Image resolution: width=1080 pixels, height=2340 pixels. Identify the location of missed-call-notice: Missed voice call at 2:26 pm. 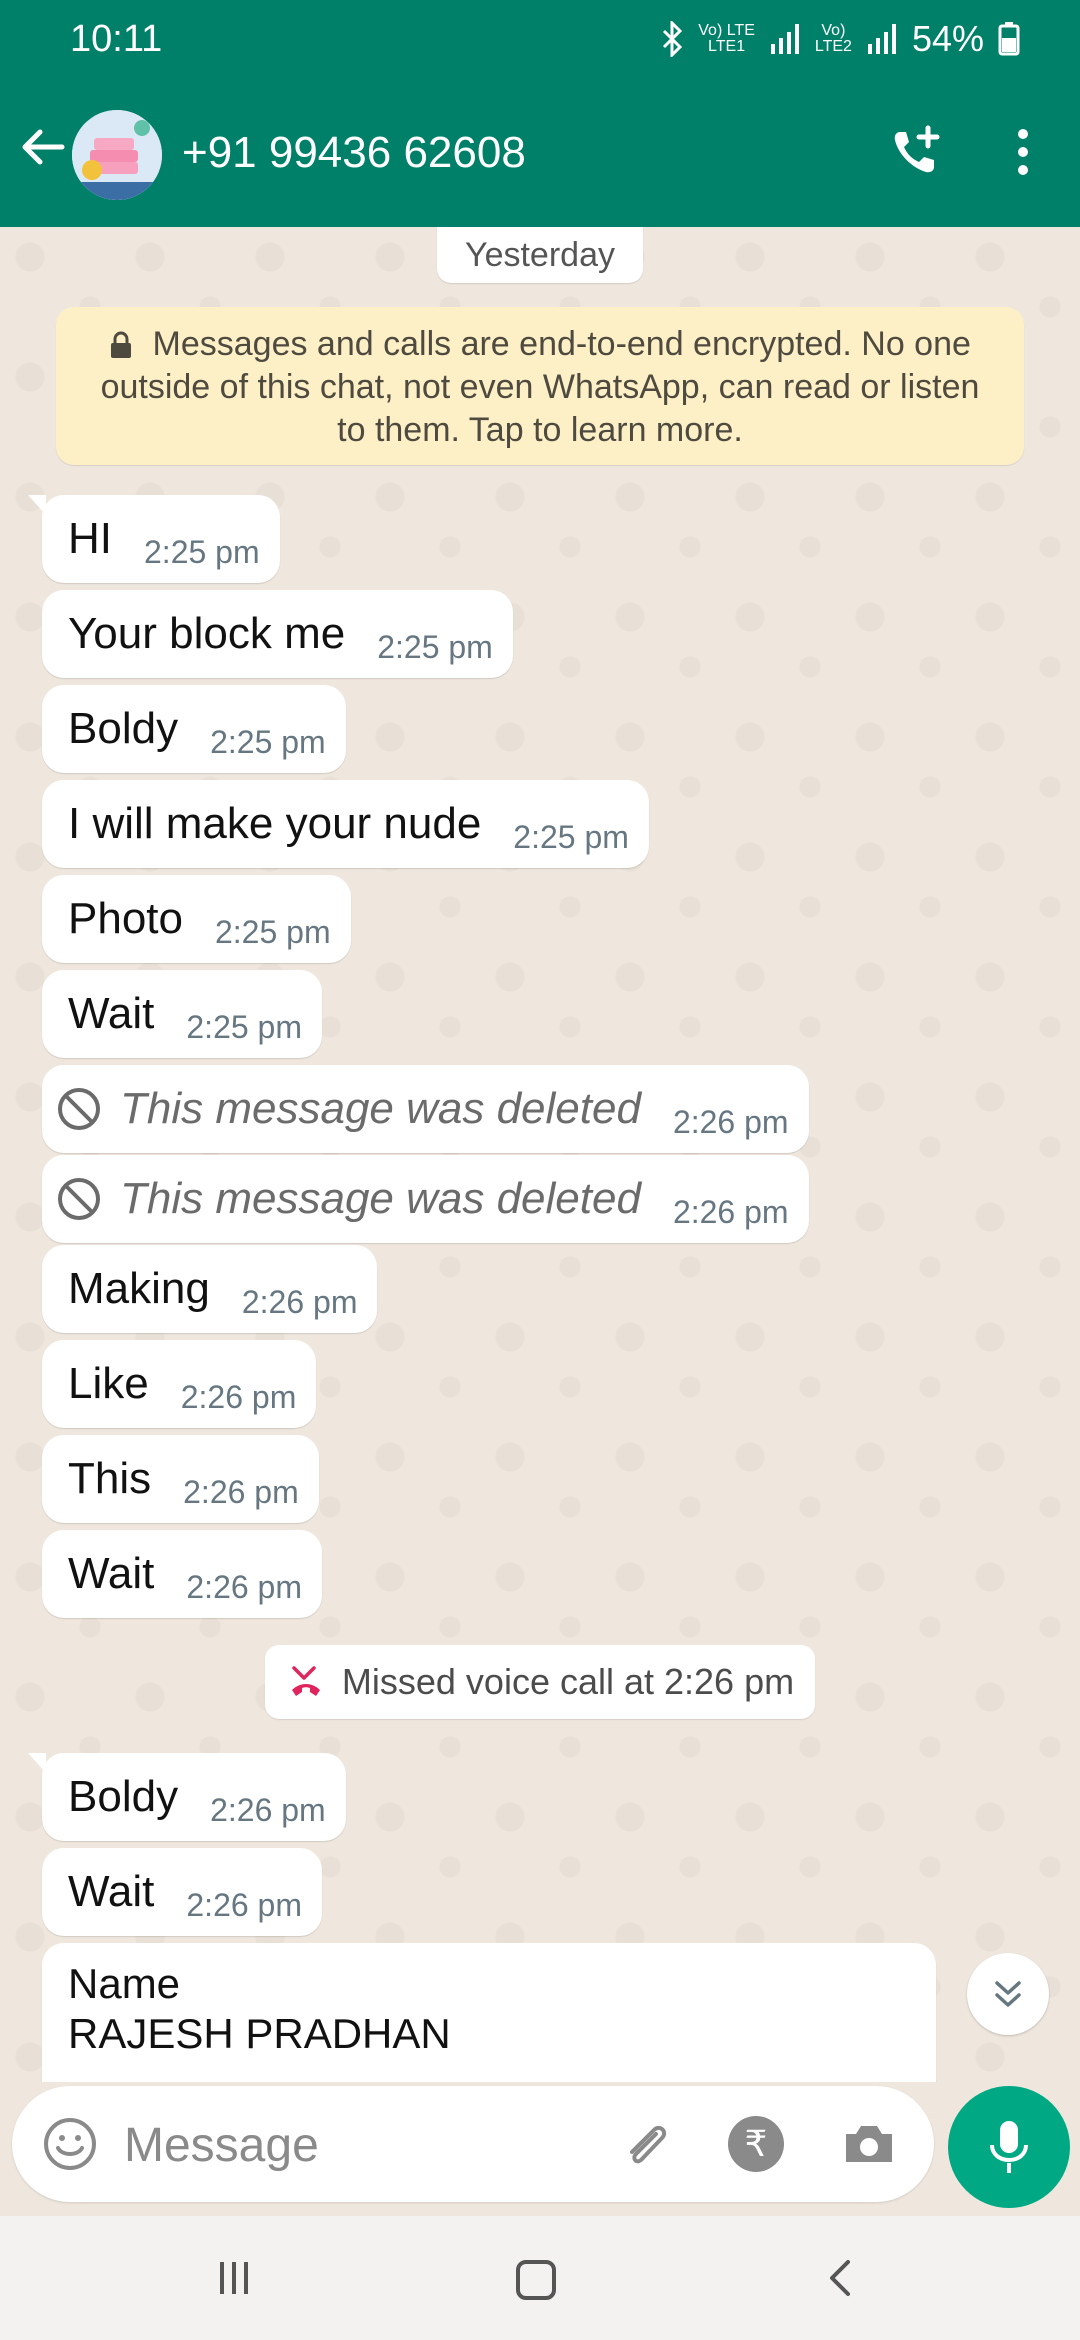
(540, 1682).